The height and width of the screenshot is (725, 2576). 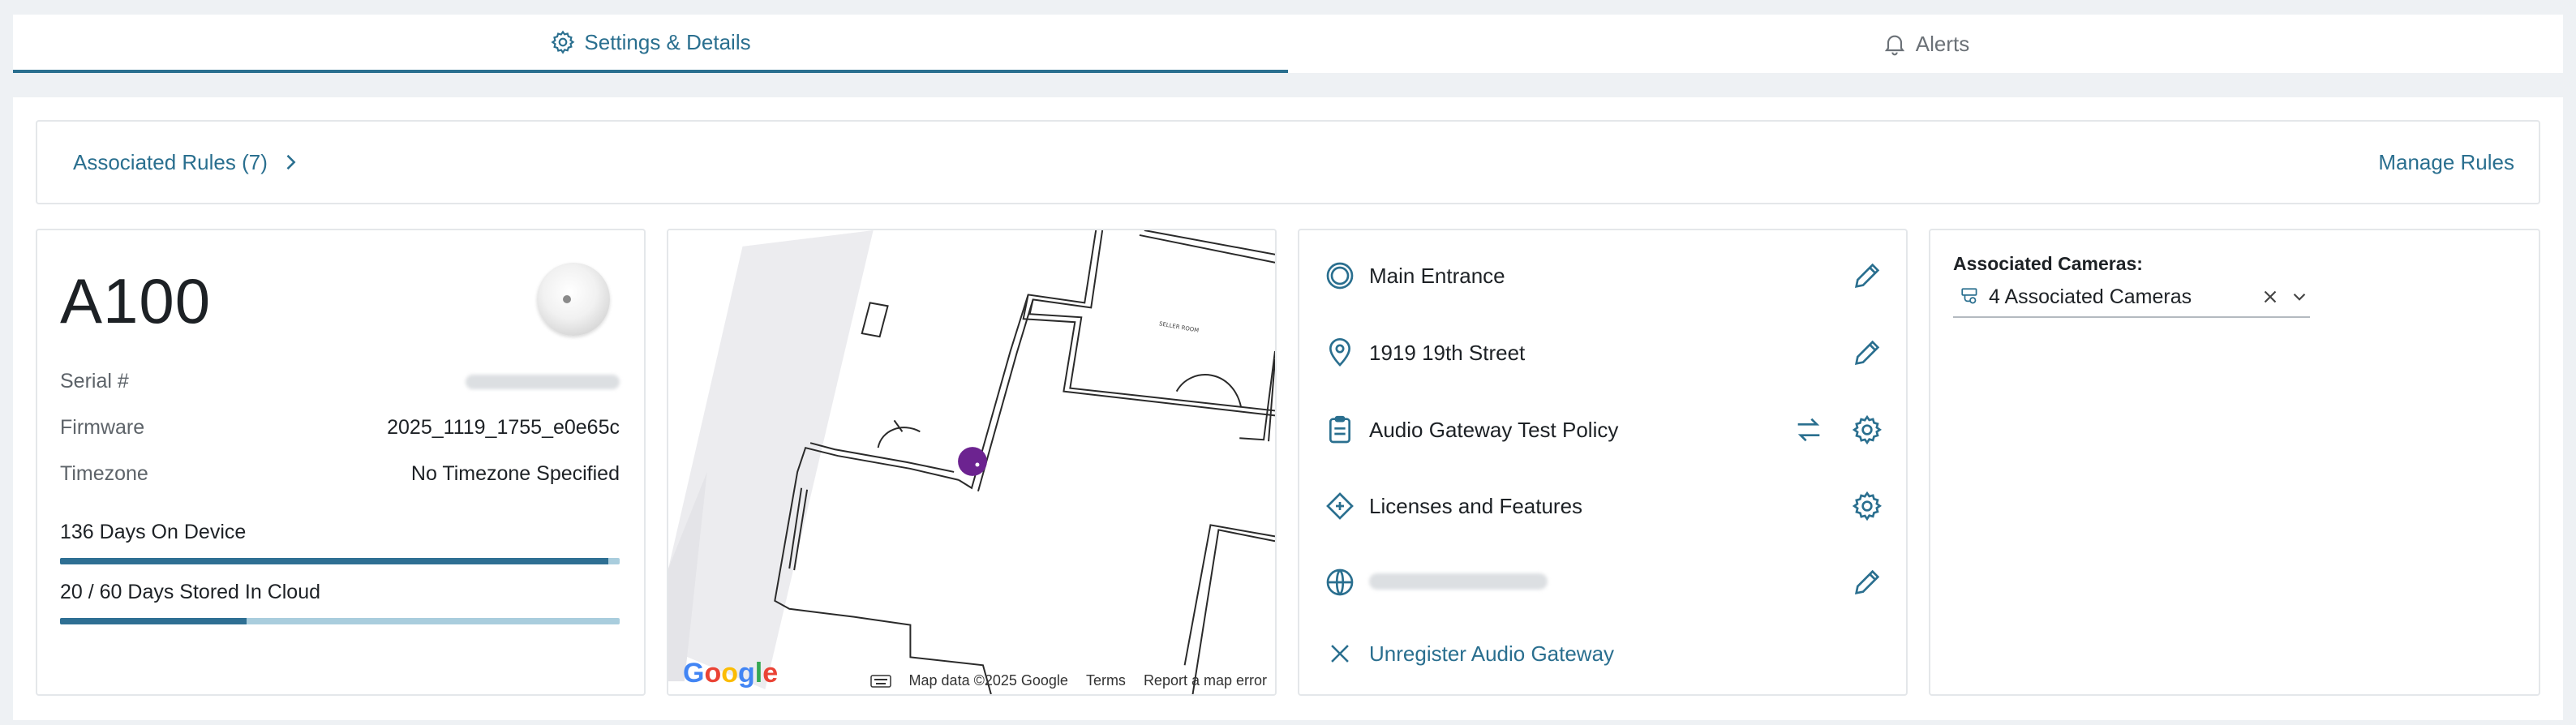 What do you see at coordinates (340, 381) in the screenshot?
I see `serial-row: Serial #` at bounding box center [340, 381].